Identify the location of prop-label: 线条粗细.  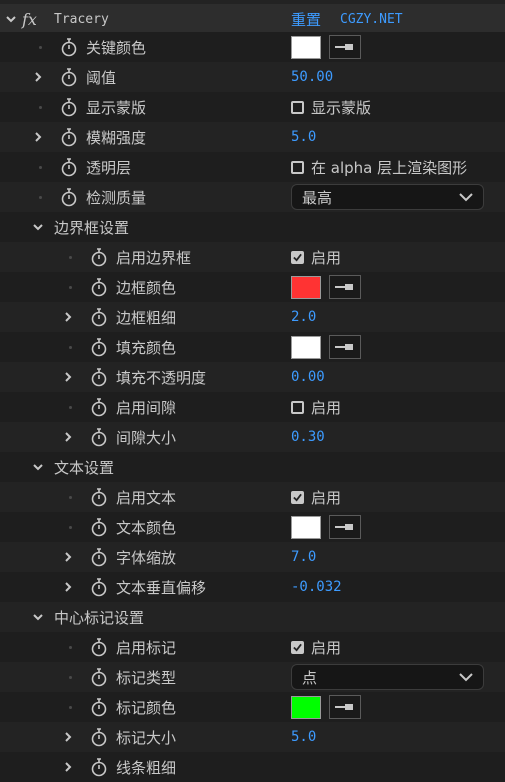
(146, 767).